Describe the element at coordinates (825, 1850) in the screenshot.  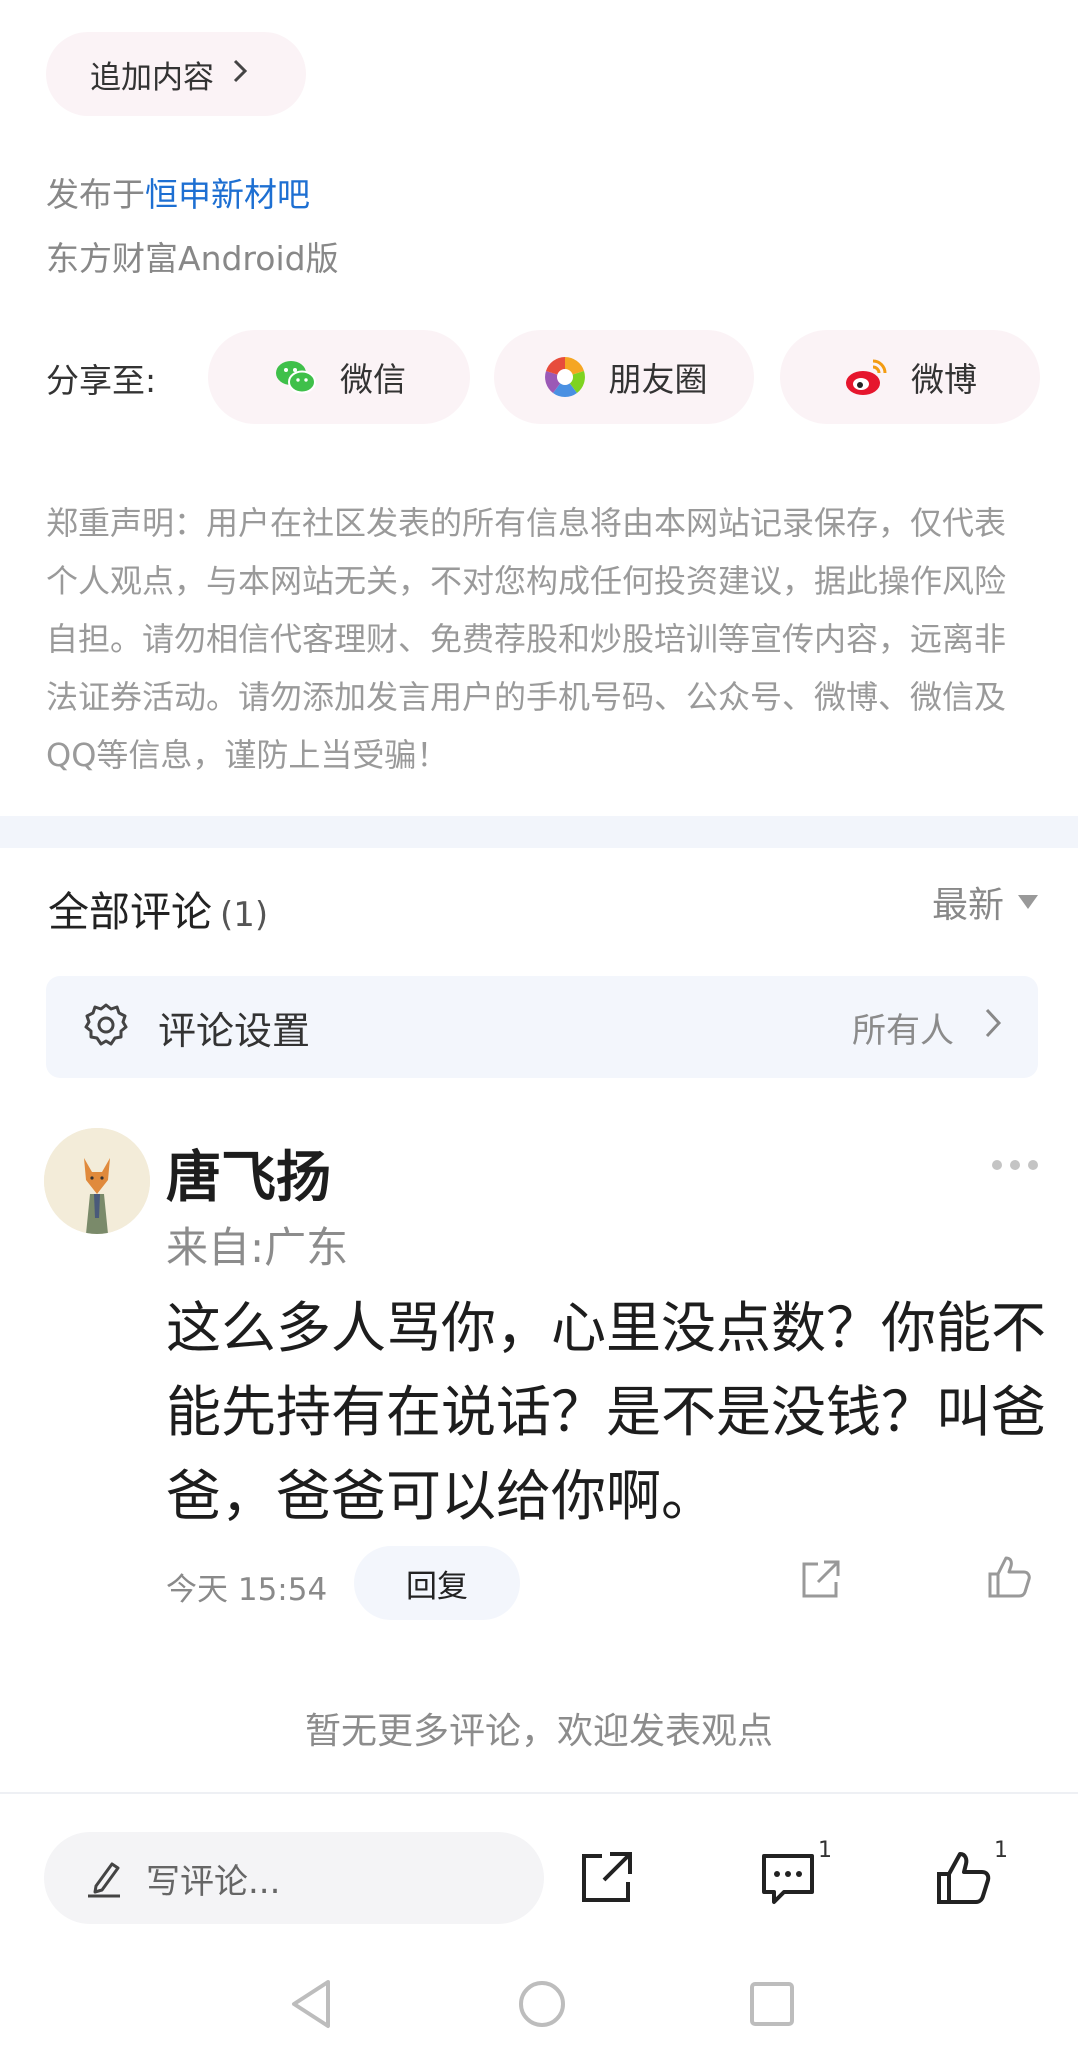
I see `comment-count-badge: 1` at that location.